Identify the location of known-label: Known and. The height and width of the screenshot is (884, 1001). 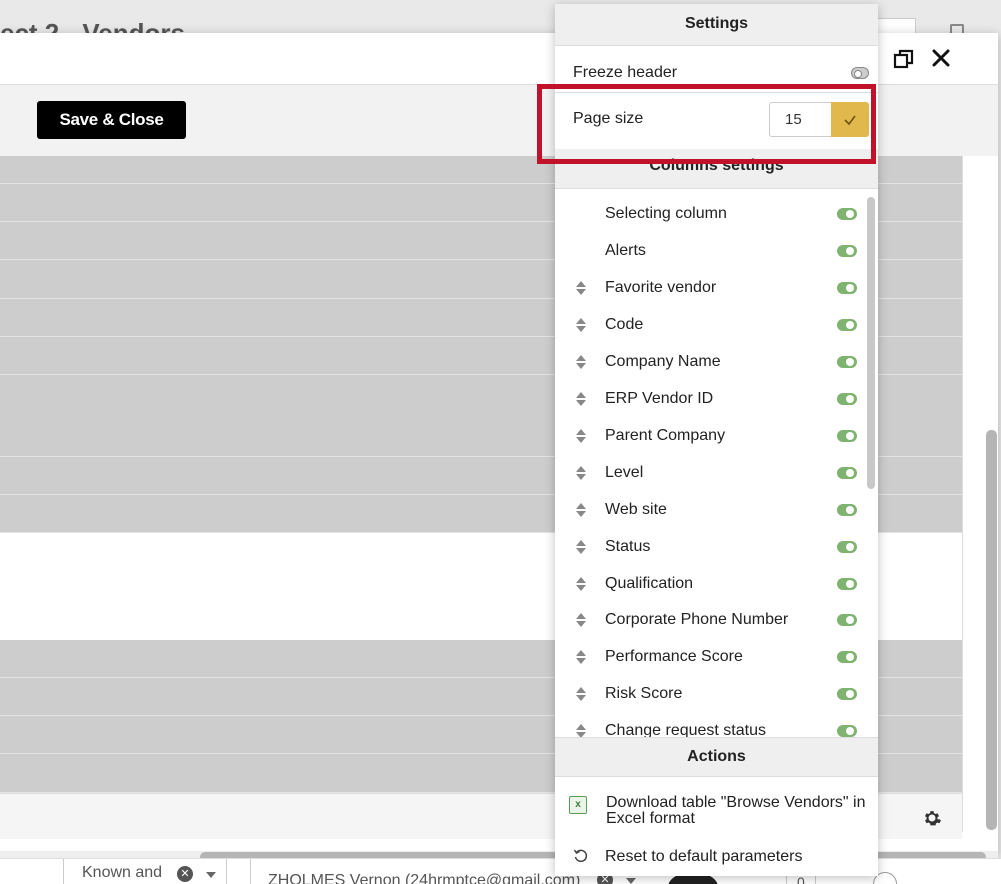
(122, 872).